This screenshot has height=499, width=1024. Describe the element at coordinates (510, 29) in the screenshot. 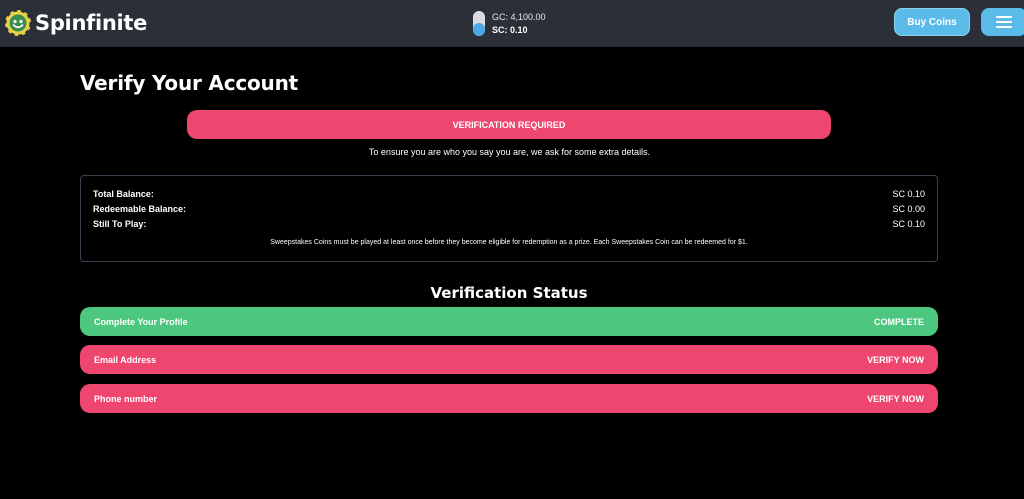

I see `sc-balance: SC: 0.10` at that location.